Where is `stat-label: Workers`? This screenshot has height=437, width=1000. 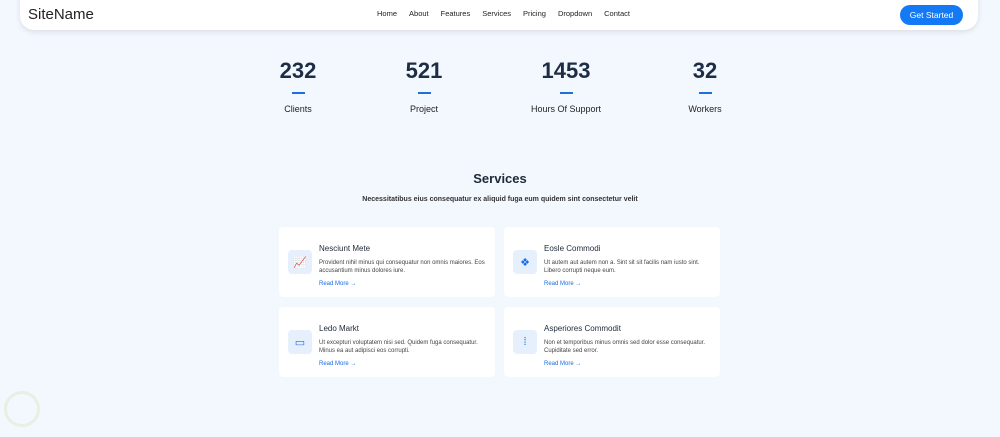 stat-label: Workers is located at coordinates (705, 109).